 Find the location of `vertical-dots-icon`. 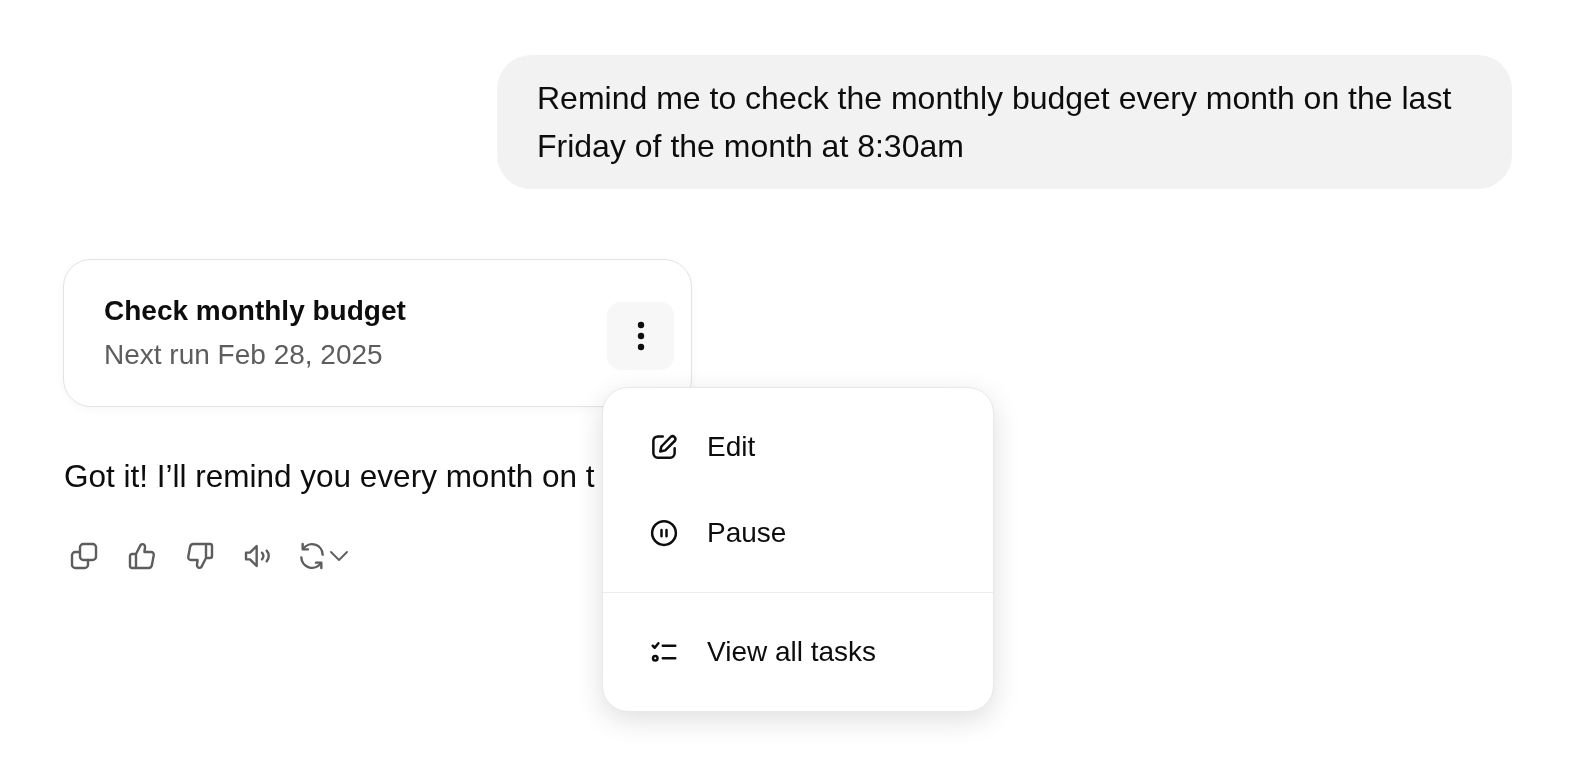

vertical-dots-icon is located at coordinates (640, 335).